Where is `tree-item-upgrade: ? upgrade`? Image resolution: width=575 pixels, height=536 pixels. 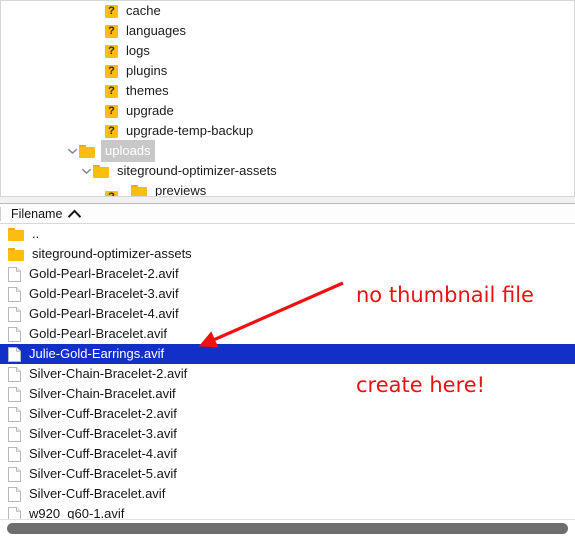 tree-item-upgrade: ? upgrade is located at coordinates (287, 111).